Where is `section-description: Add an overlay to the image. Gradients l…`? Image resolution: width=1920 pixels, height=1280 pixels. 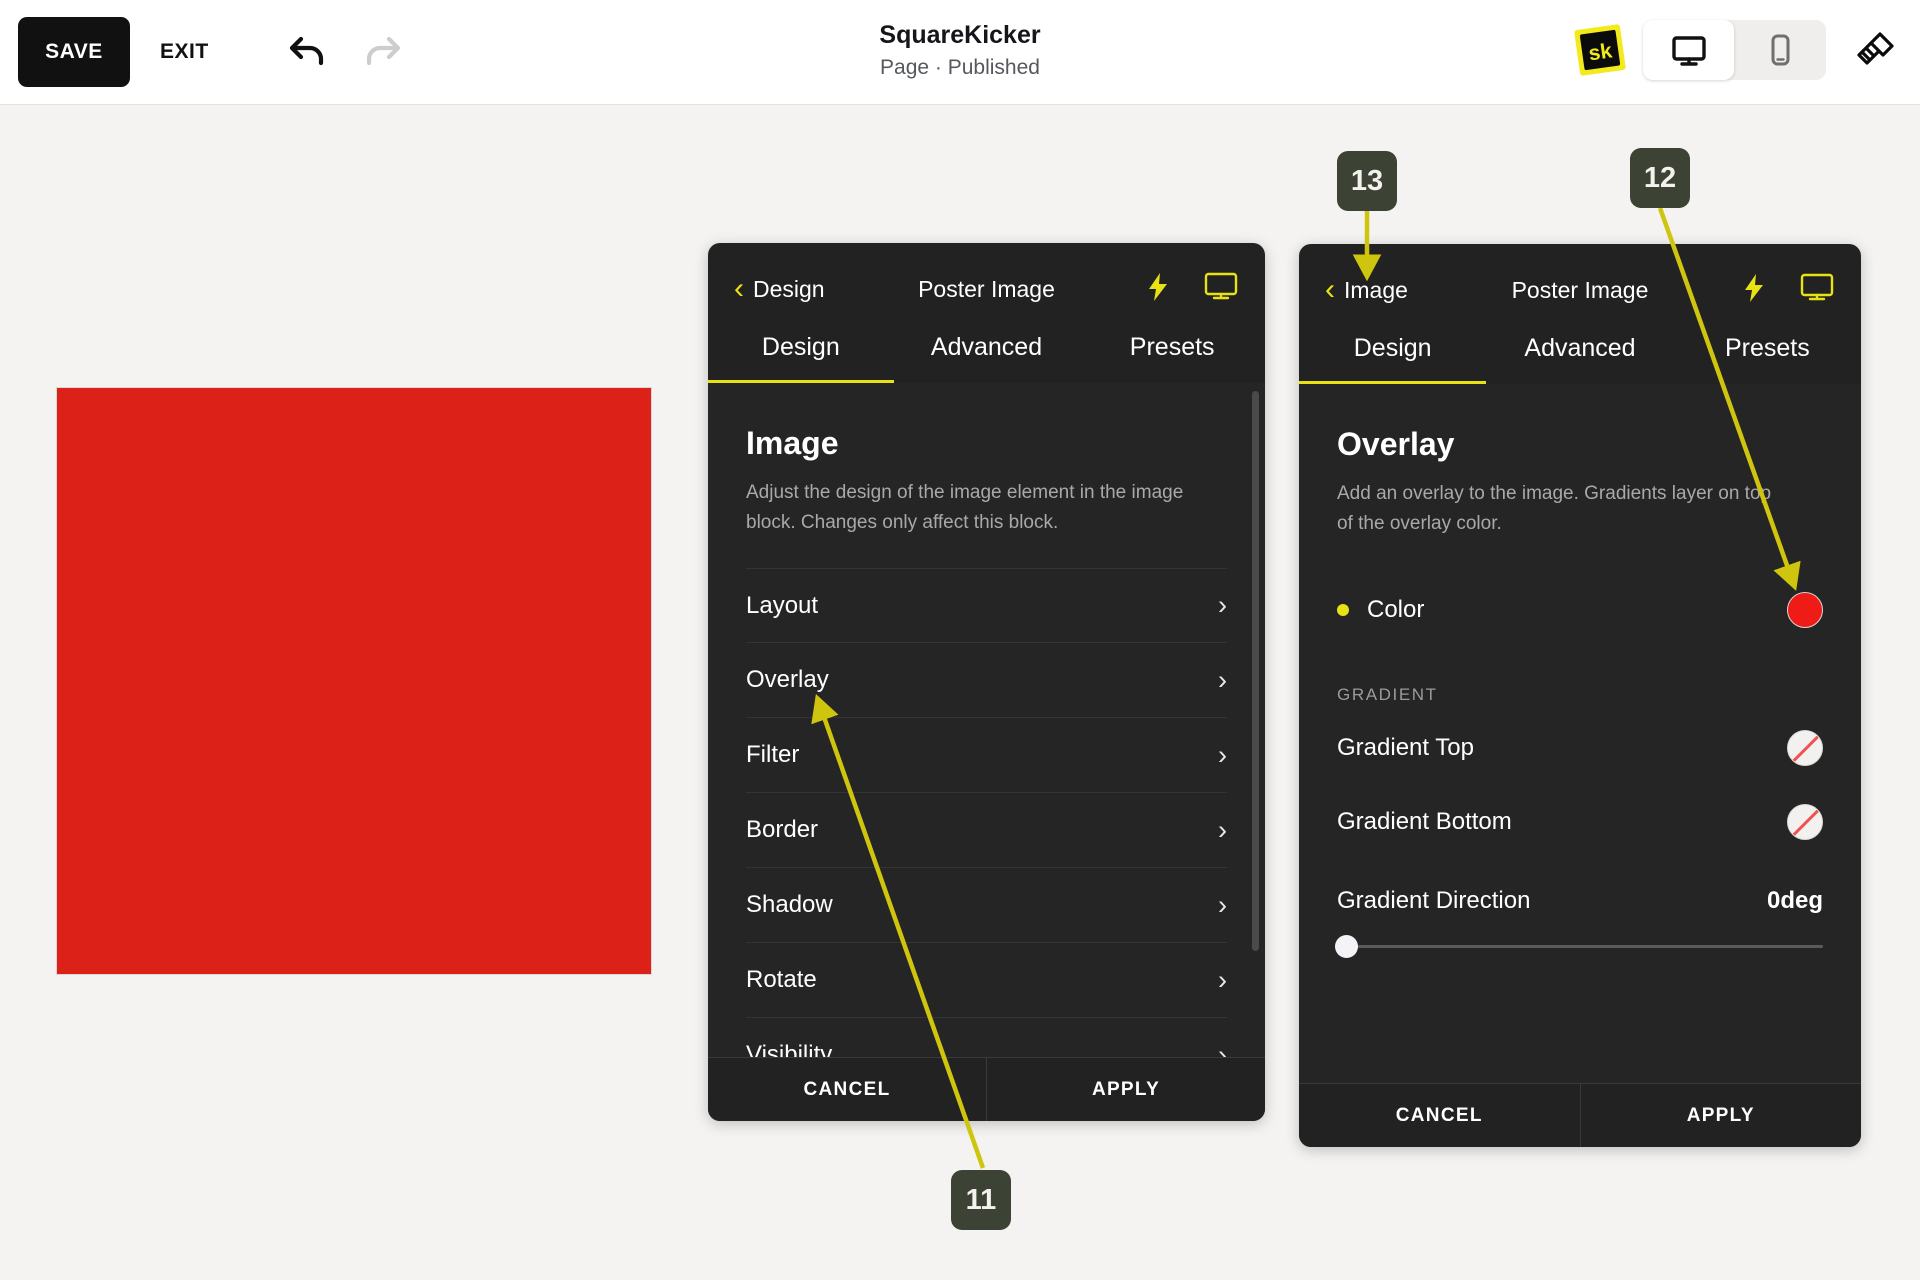 section-description: Add an overlay to the image. Gradients l… is located at coordinates (1554, 508).